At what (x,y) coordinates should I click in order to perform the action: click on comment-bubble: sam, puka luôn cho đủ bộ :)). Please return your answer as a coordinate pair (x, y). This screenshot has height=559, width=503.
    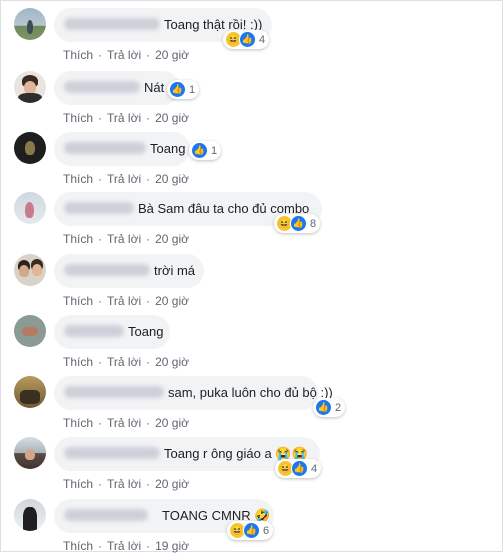
    Looking at the image, I should click on (193, 393).